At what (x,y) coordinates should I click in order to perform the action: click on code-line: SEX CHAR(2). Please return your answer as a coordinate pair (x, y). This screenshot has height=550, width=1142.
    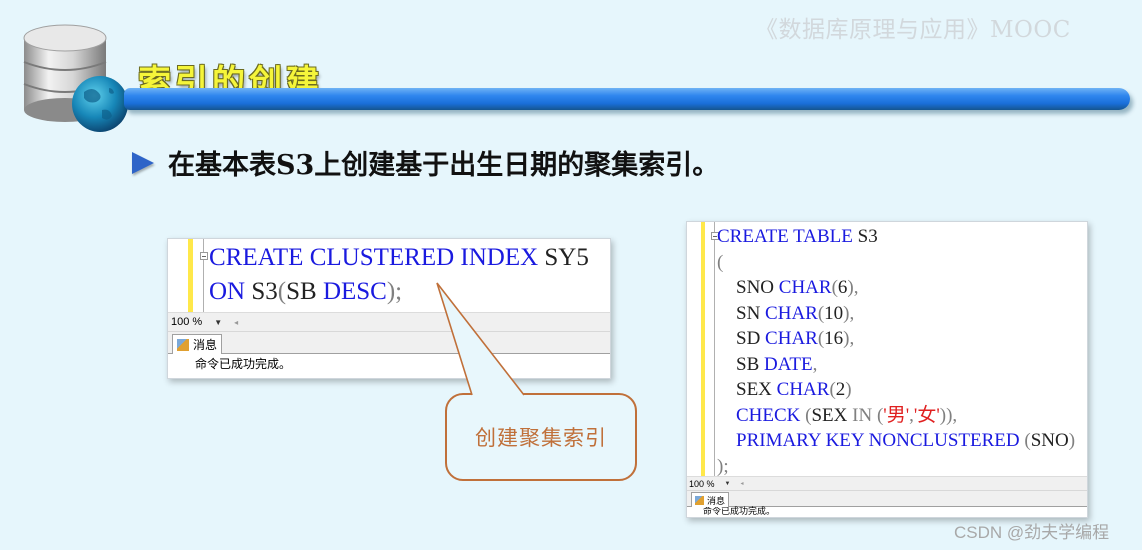
    Looking at the image, I should click on (896, 390).